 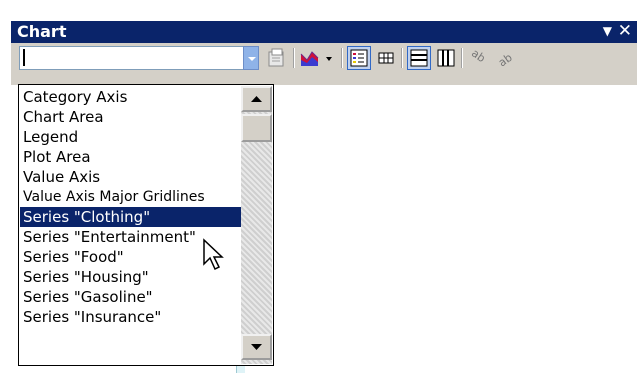 I want to click on scroll-thumb, so click(x=256, y=128).